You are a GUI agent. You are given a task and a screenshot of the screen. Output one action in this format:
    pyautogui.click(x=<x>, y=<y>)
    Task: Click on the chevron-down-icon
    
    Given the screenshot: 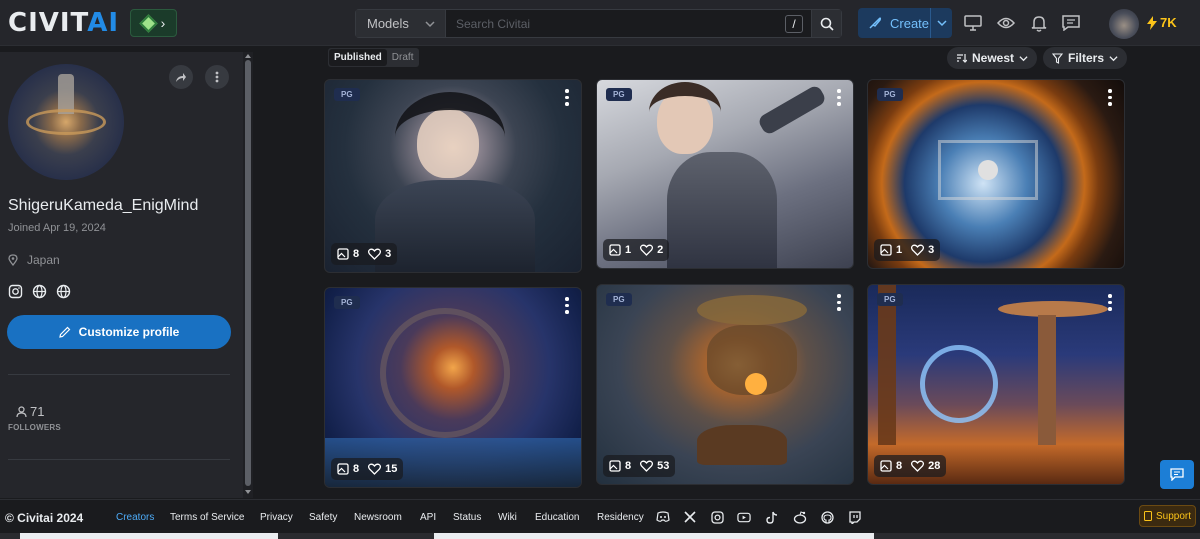 What is the action you would take?
    pyautogui.click(x=941, y=23)
    